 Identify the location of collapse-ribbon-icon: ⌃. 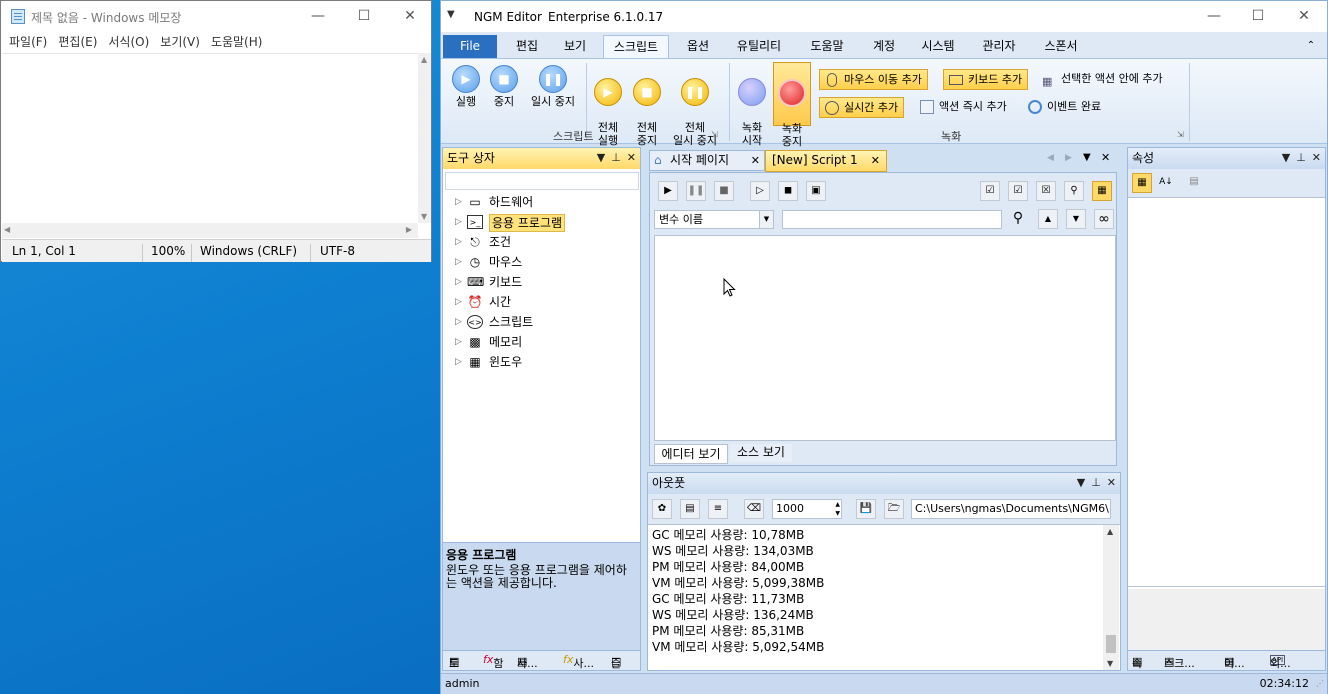
(1311, 47).